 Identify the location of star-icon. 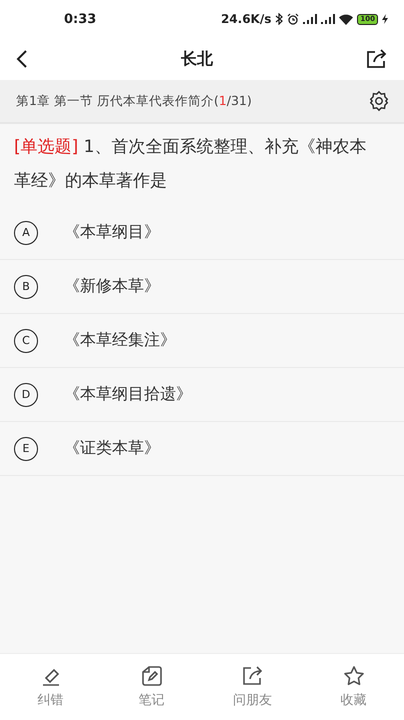
(353, 676).